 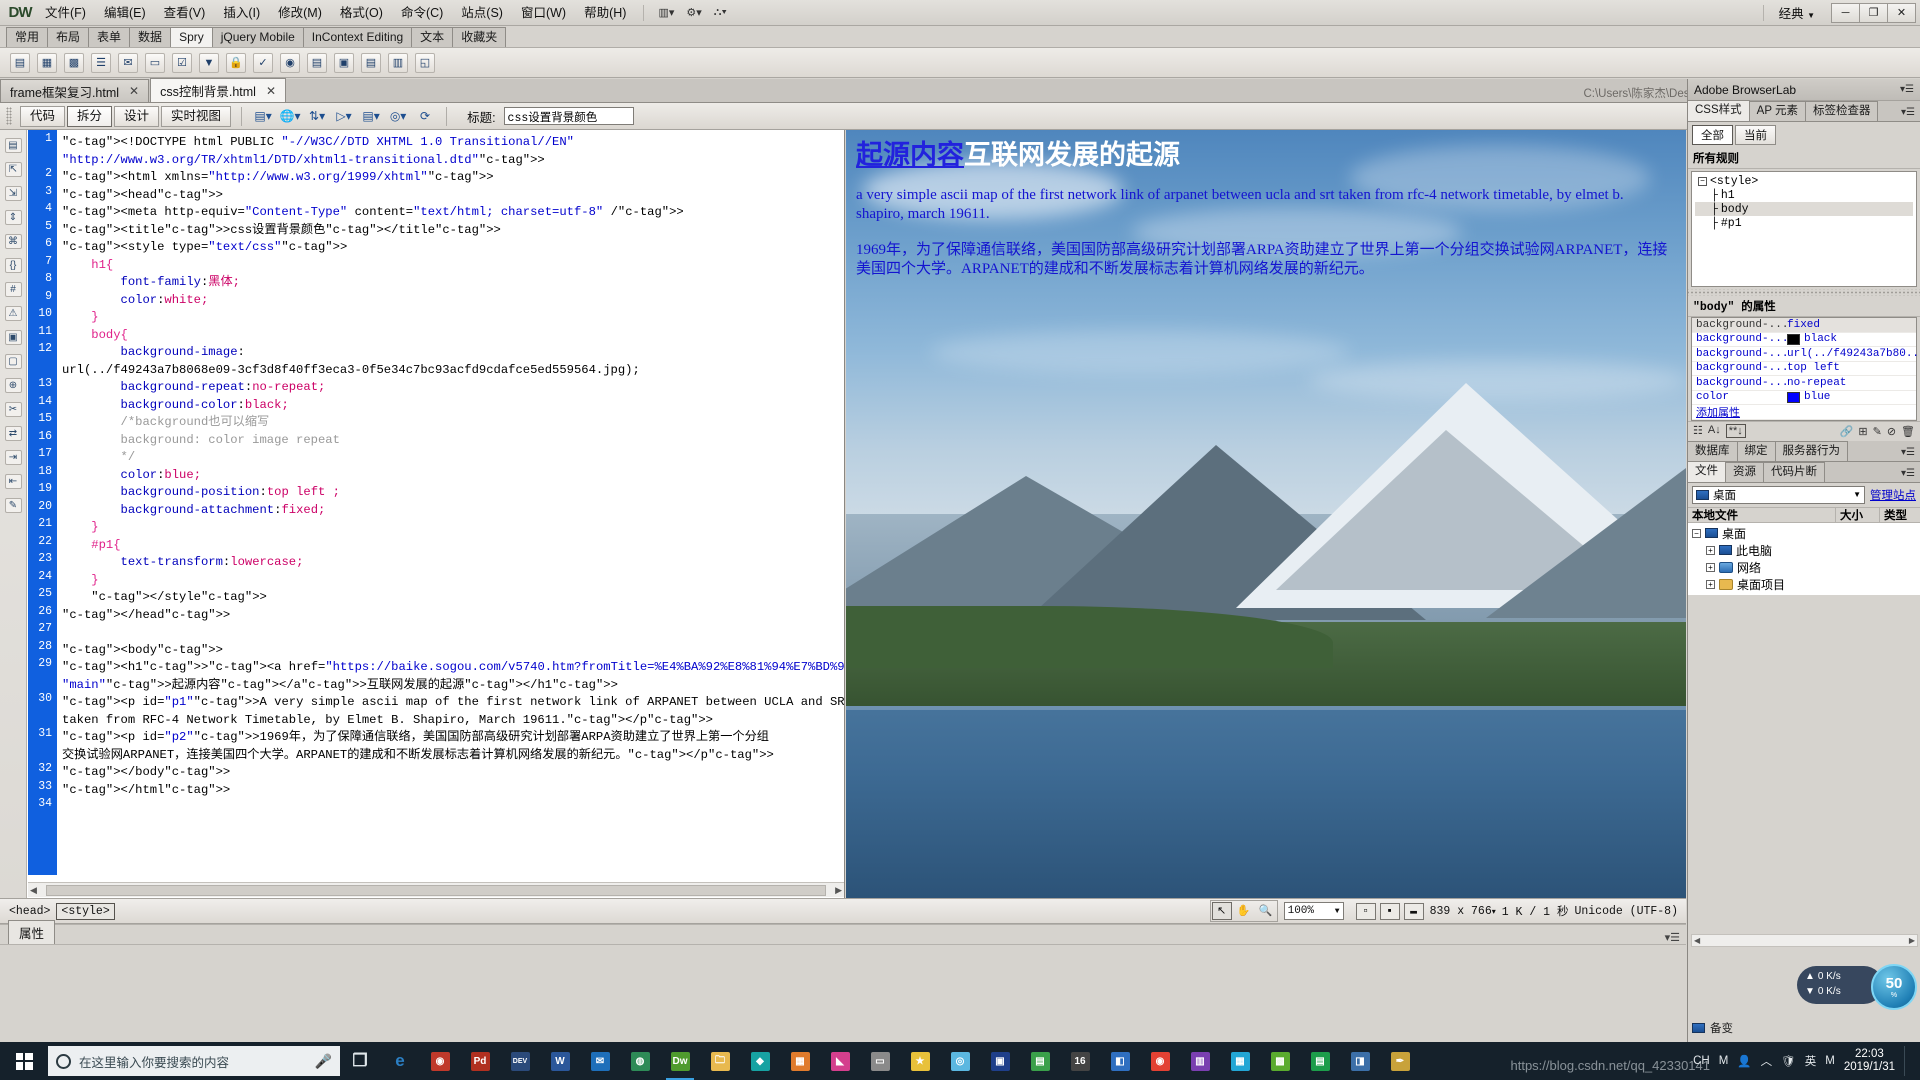 What do you see at coordinates (1794, 471) in the screenshot?
I see `files-tab-2: 代码片断` at bounding box center [1794, 471].